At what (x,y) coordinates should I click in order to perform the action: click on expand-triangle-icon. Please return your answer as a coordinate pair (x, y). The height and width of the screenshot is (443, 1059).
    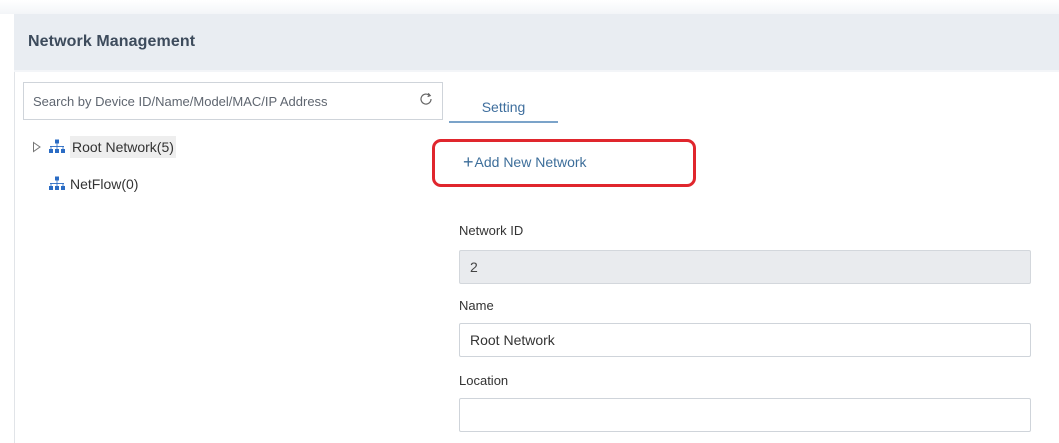
    Looking at the image, I should click on (37, 147).